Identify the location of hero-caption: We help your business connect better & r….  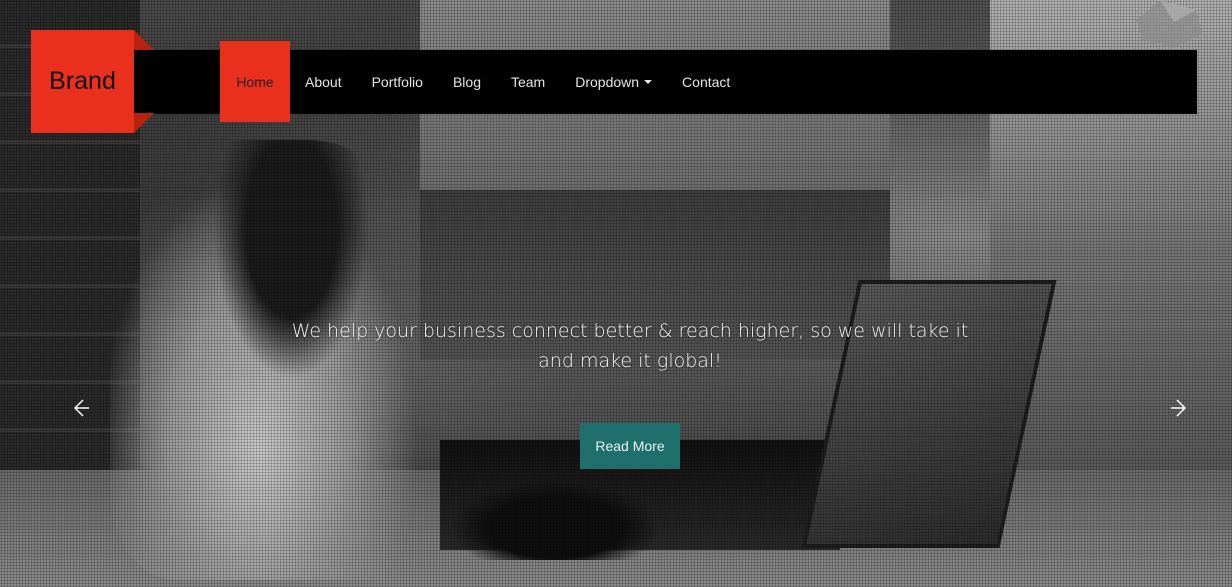
(630, 346).